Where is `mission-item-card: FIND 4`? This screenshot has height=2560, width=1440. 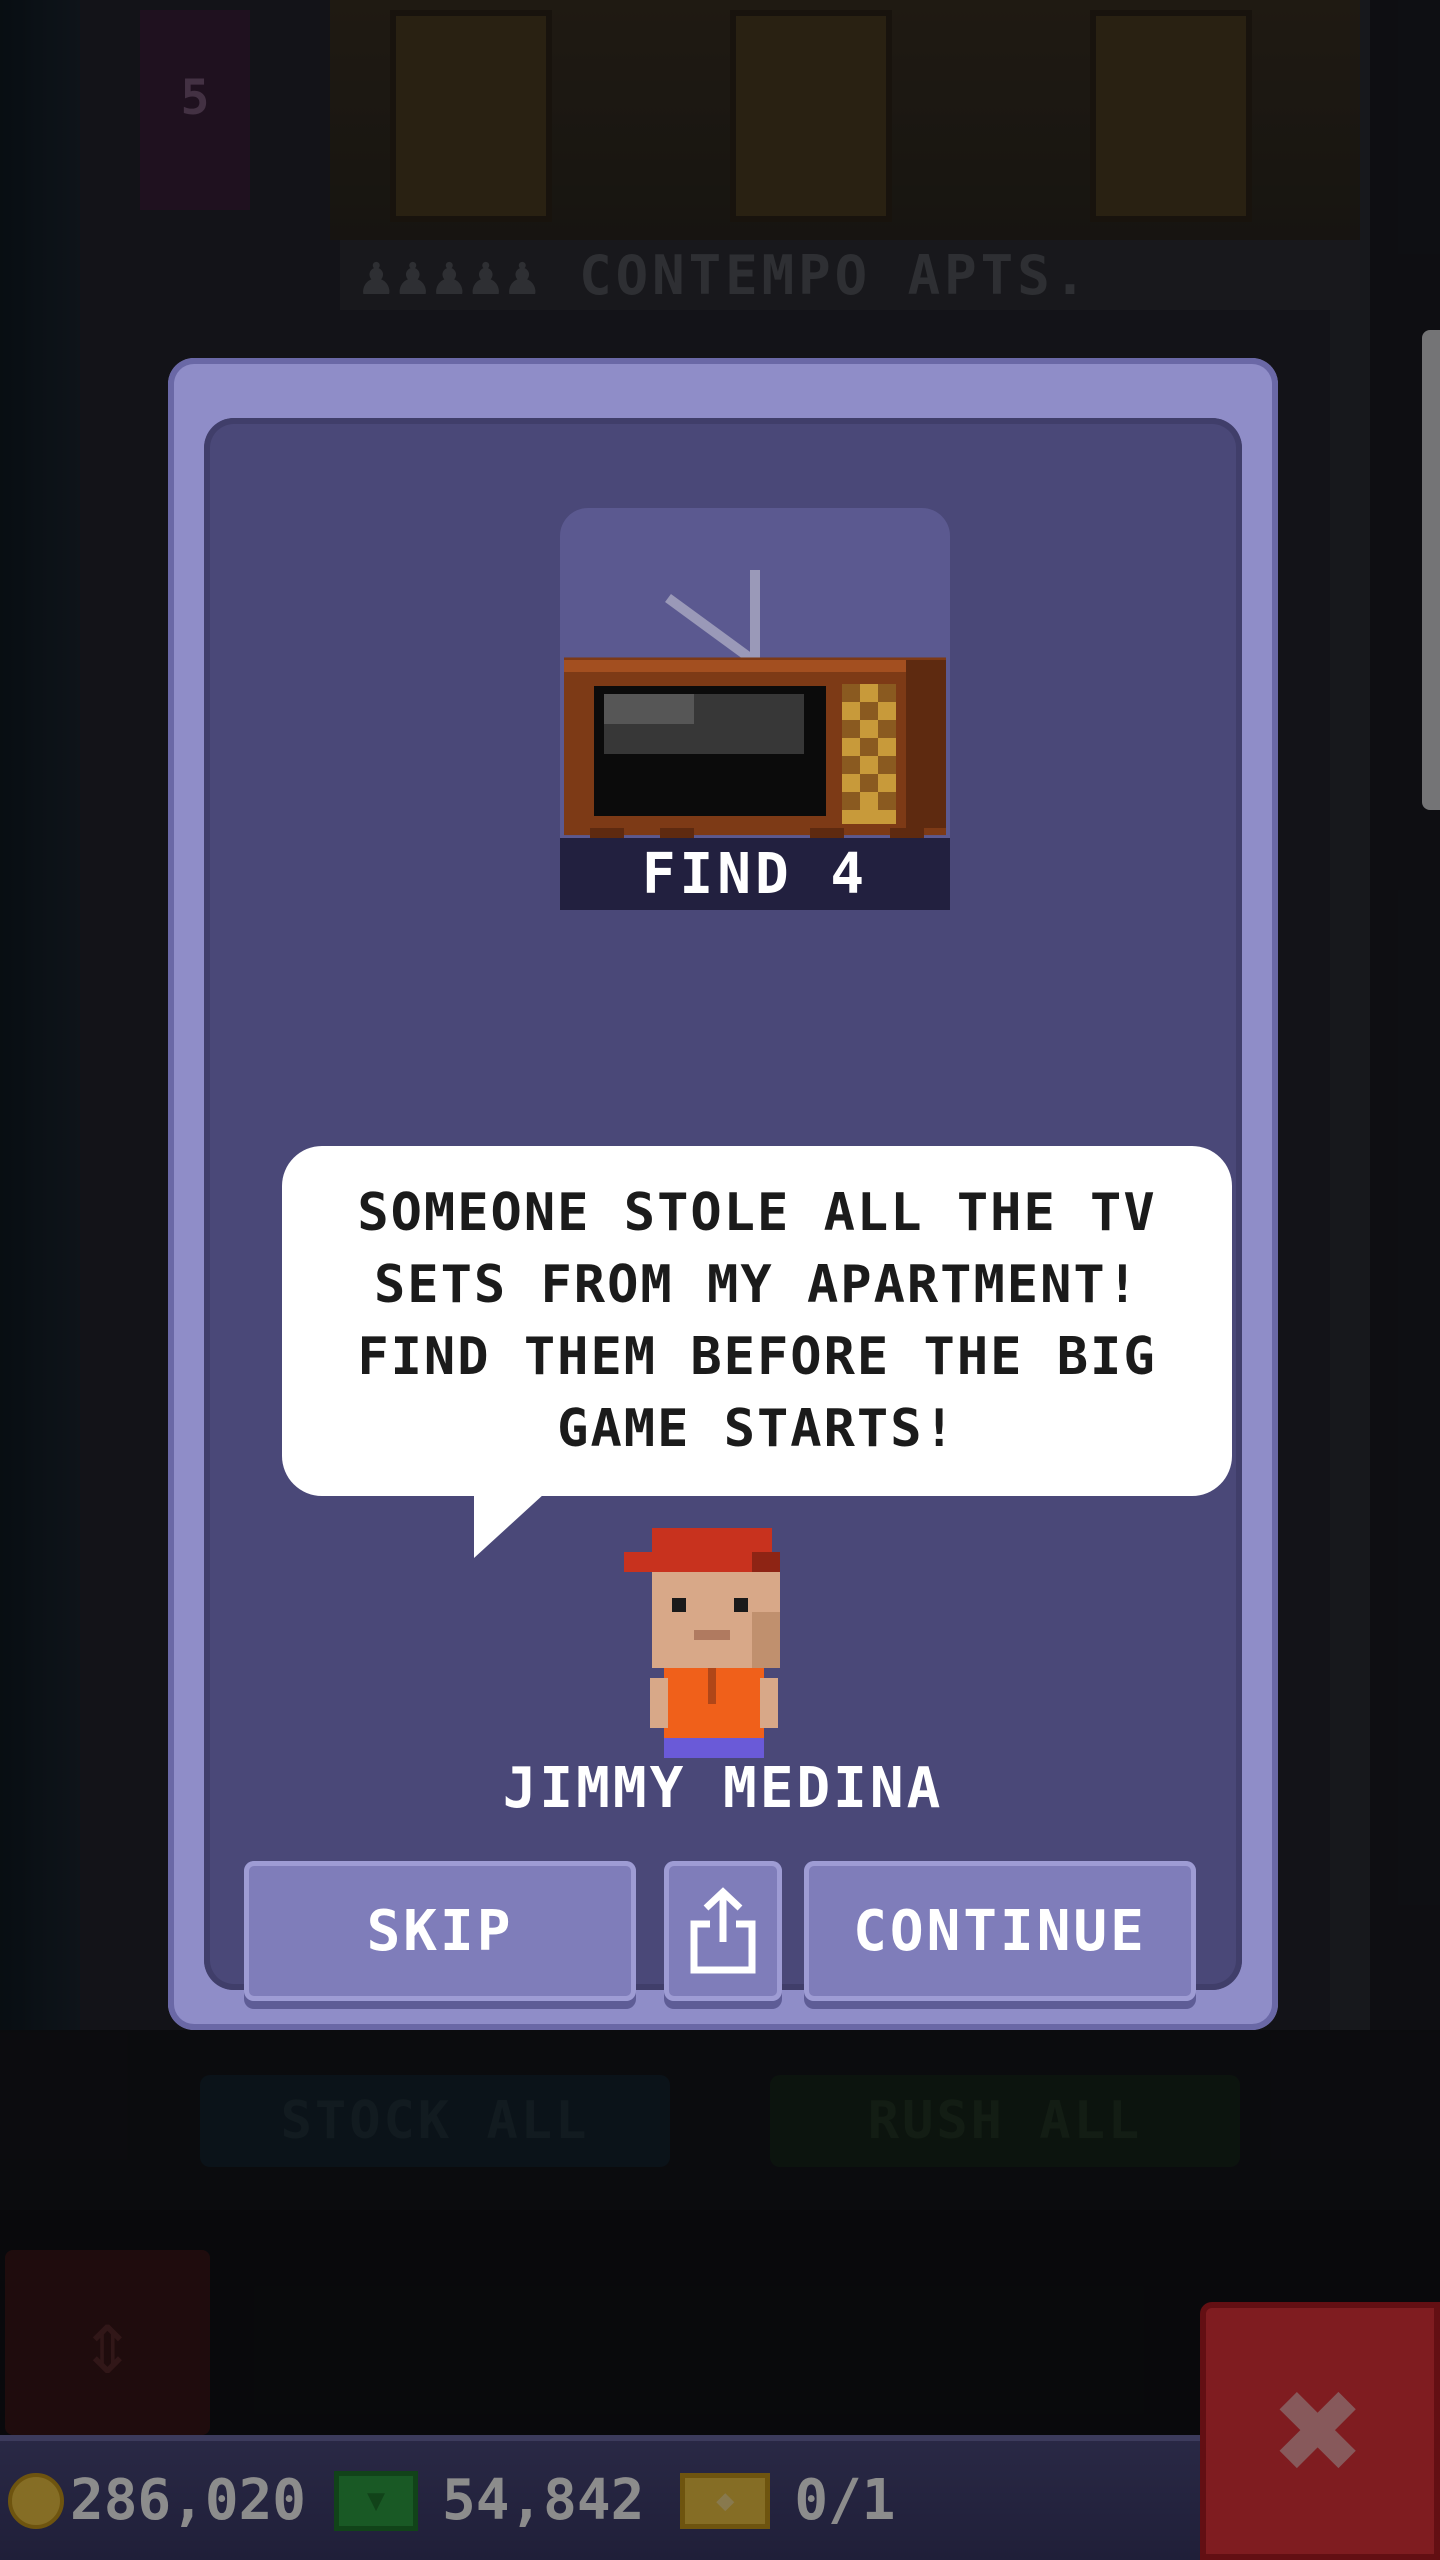
mission-item-card: FIND 4 is located at coordinates (755, 709).